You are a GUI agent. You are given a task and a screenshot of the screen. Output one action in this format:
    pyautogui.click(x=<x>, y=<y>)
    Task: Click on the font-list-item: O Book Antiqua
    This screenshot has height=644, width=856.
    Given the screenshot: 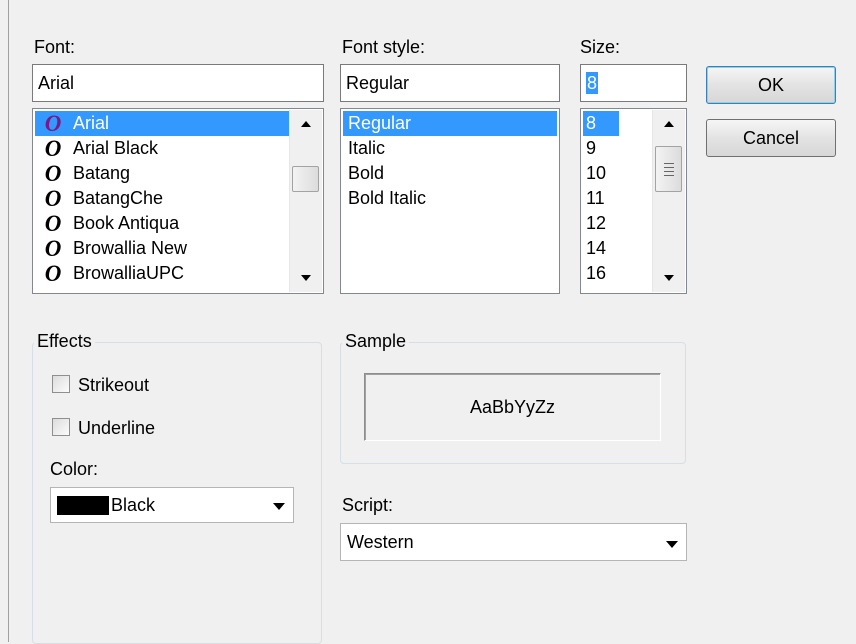 What is the action you would take?
    pyautogui.click(x=162, y=223)
    